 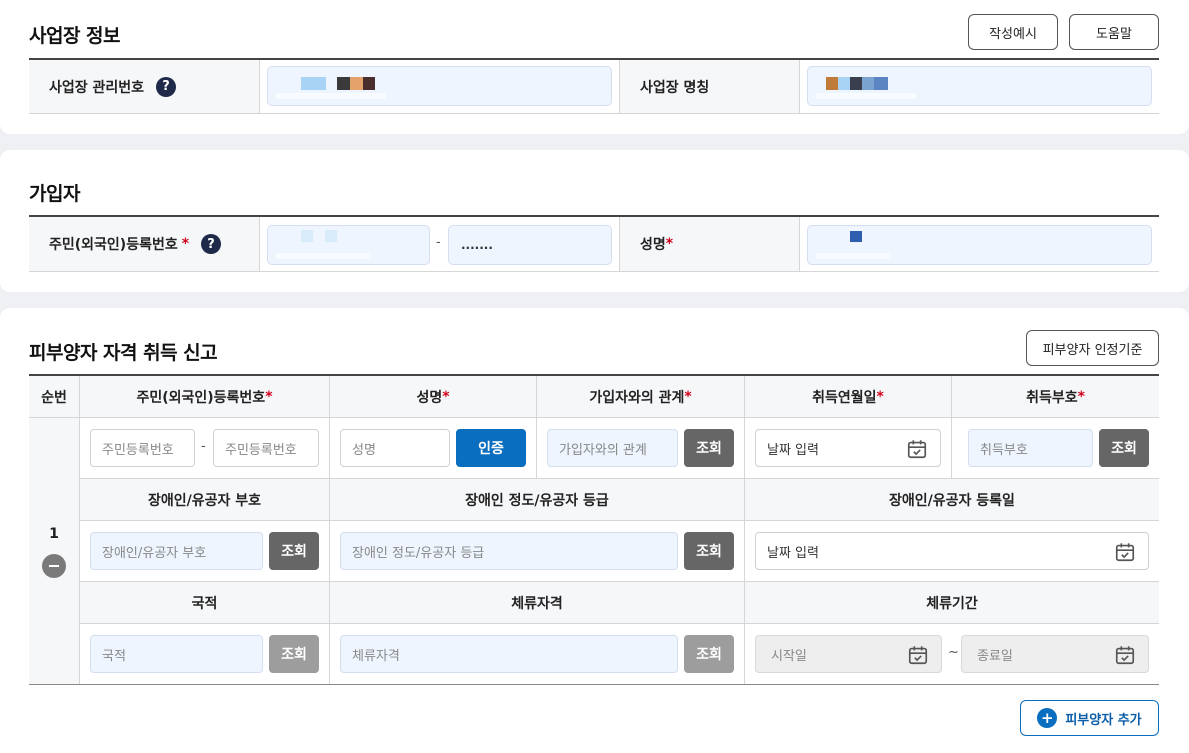 I want to click on rrn-front-field, so click(x=348, y=245).